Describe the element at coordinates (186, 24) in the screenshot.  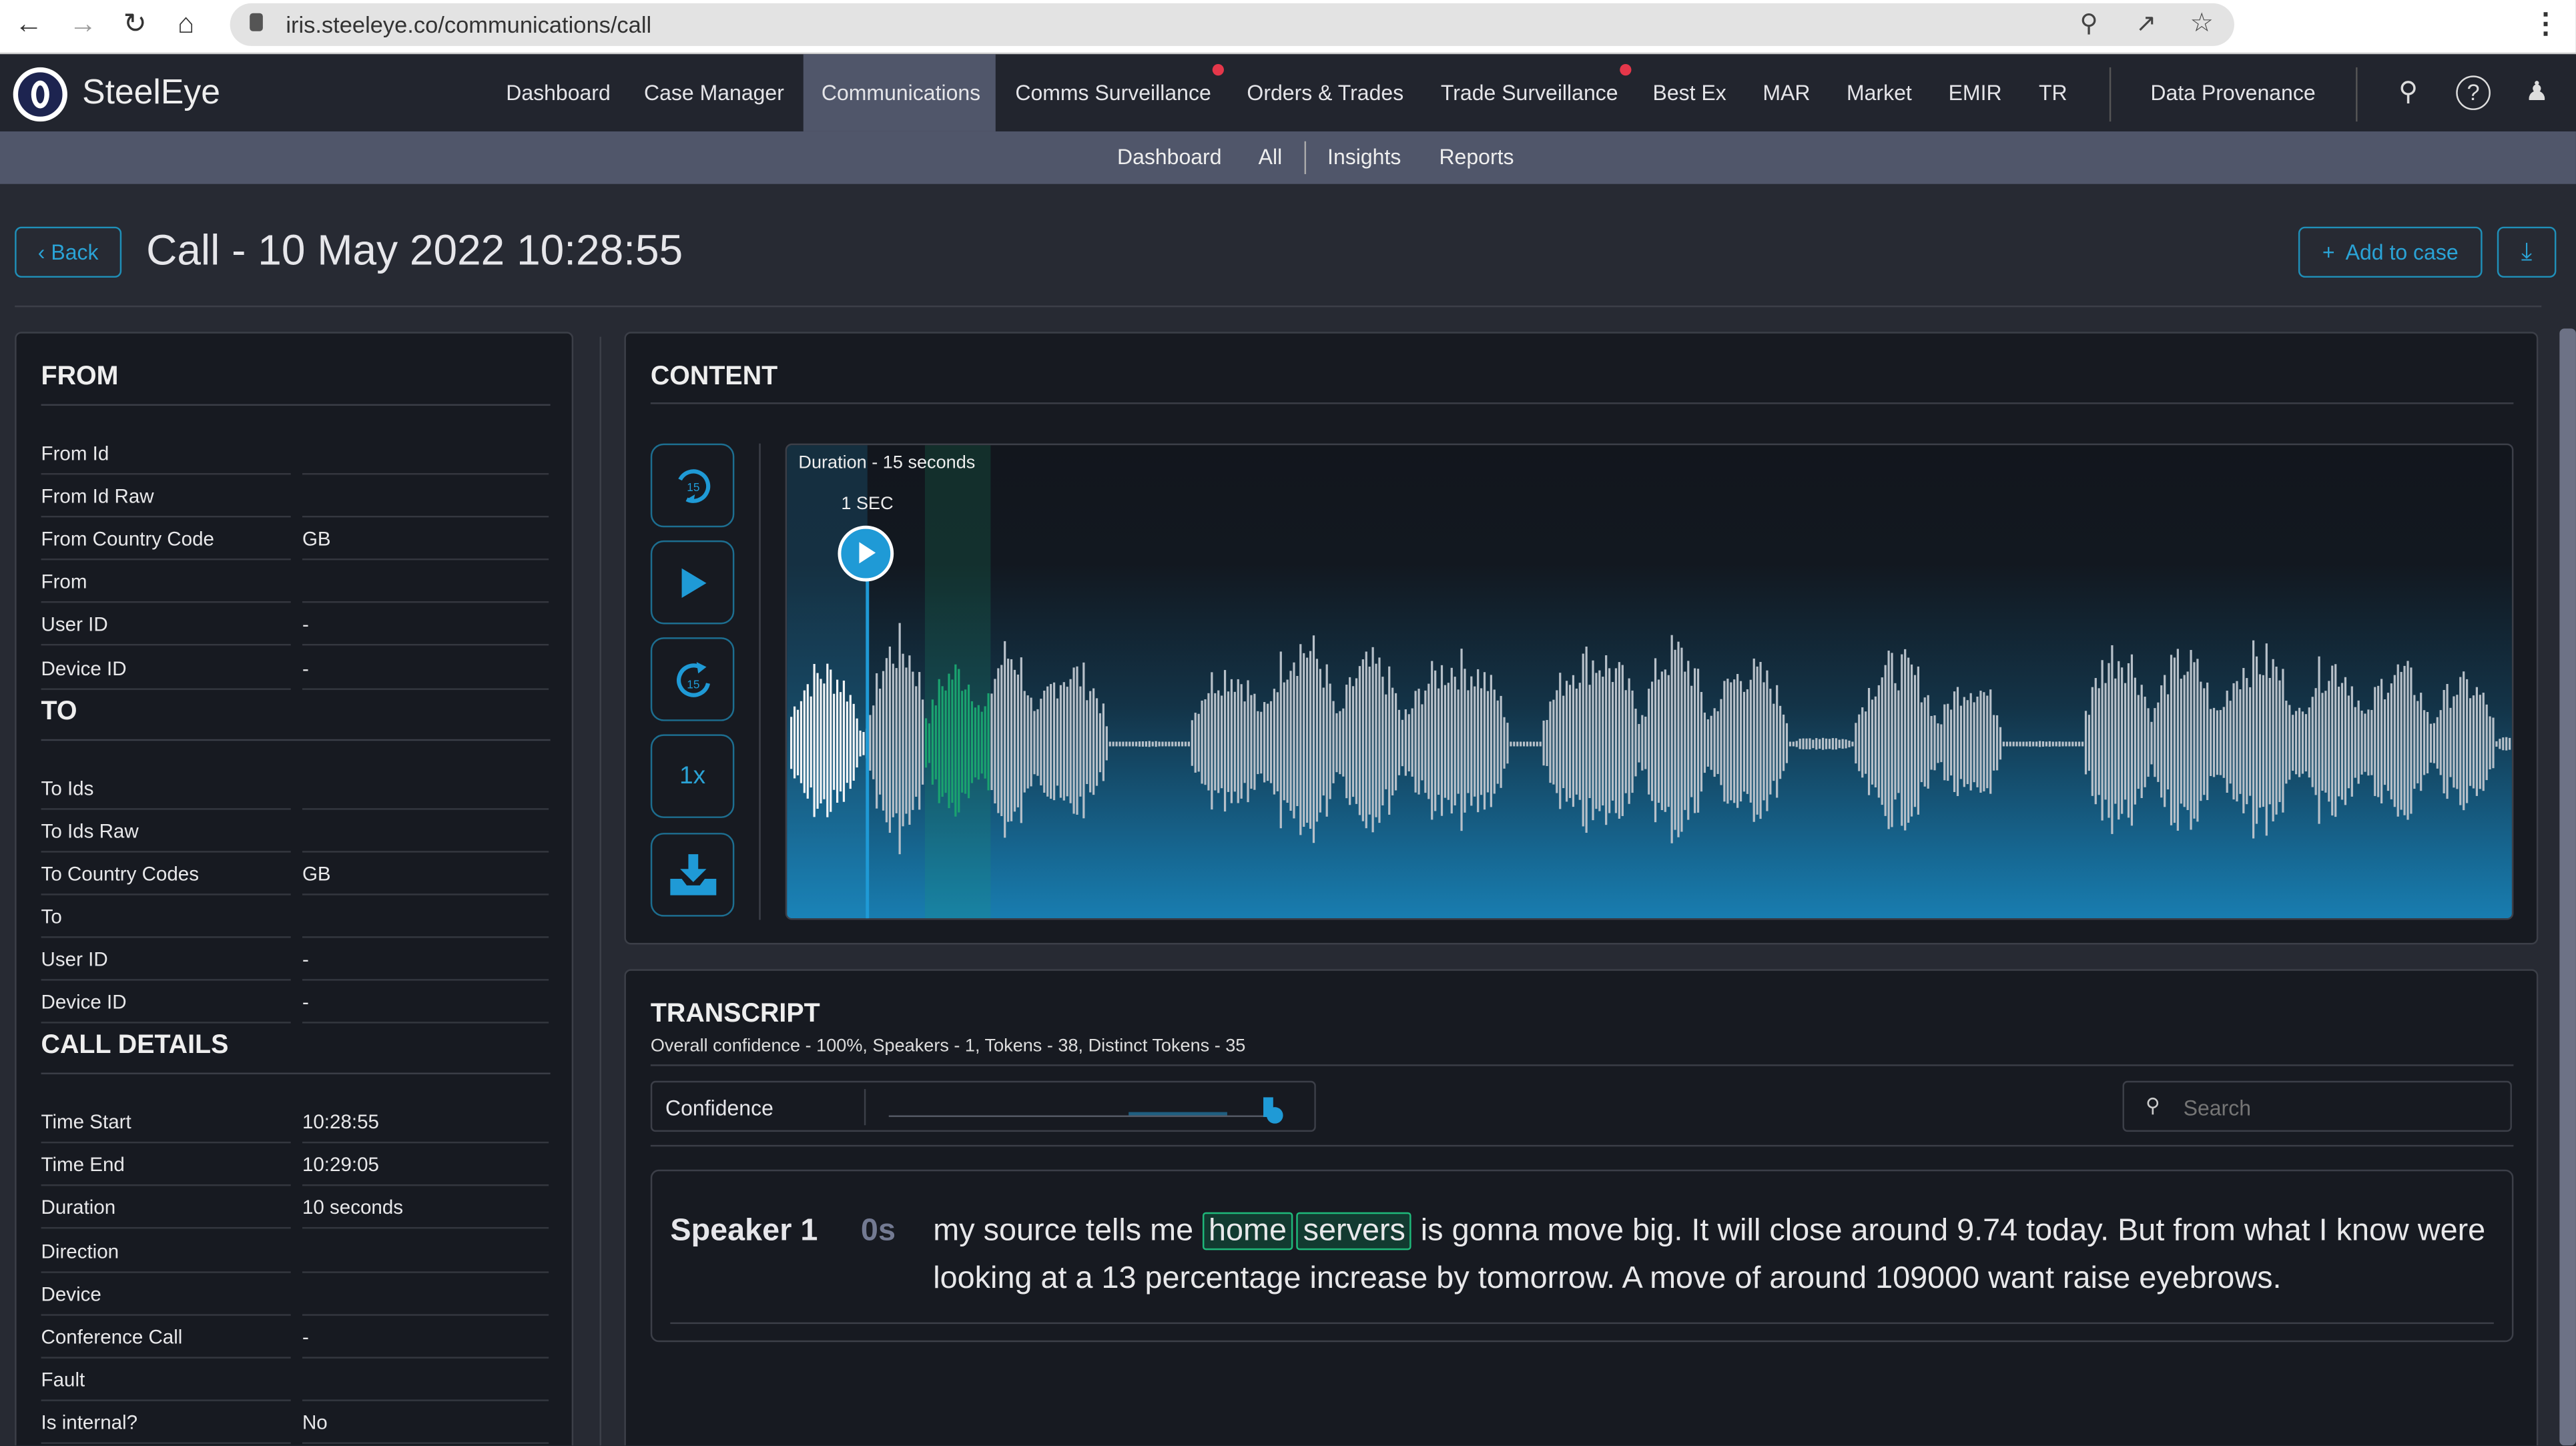
I see `home-icon: ⌂` at that location.